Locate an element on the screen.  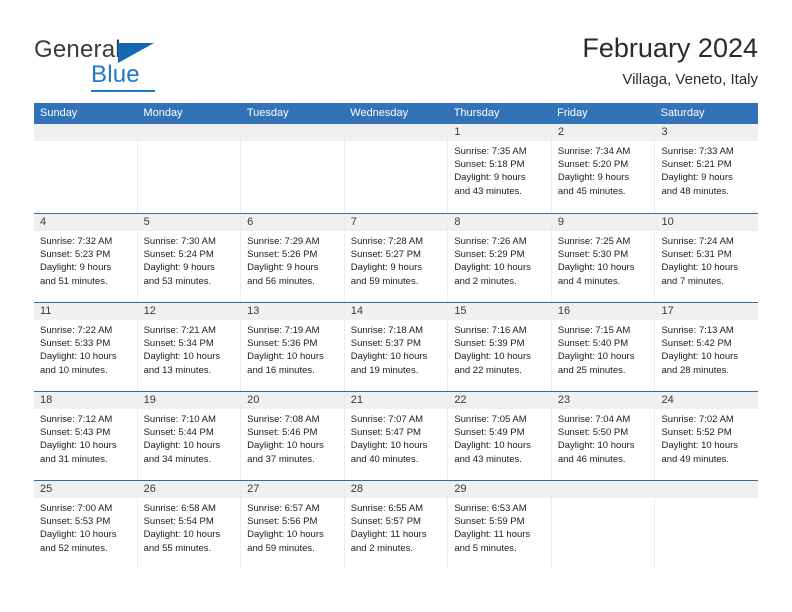
sunset-text: Sunset: 5:24 PM is located at coordinates (178, 255).